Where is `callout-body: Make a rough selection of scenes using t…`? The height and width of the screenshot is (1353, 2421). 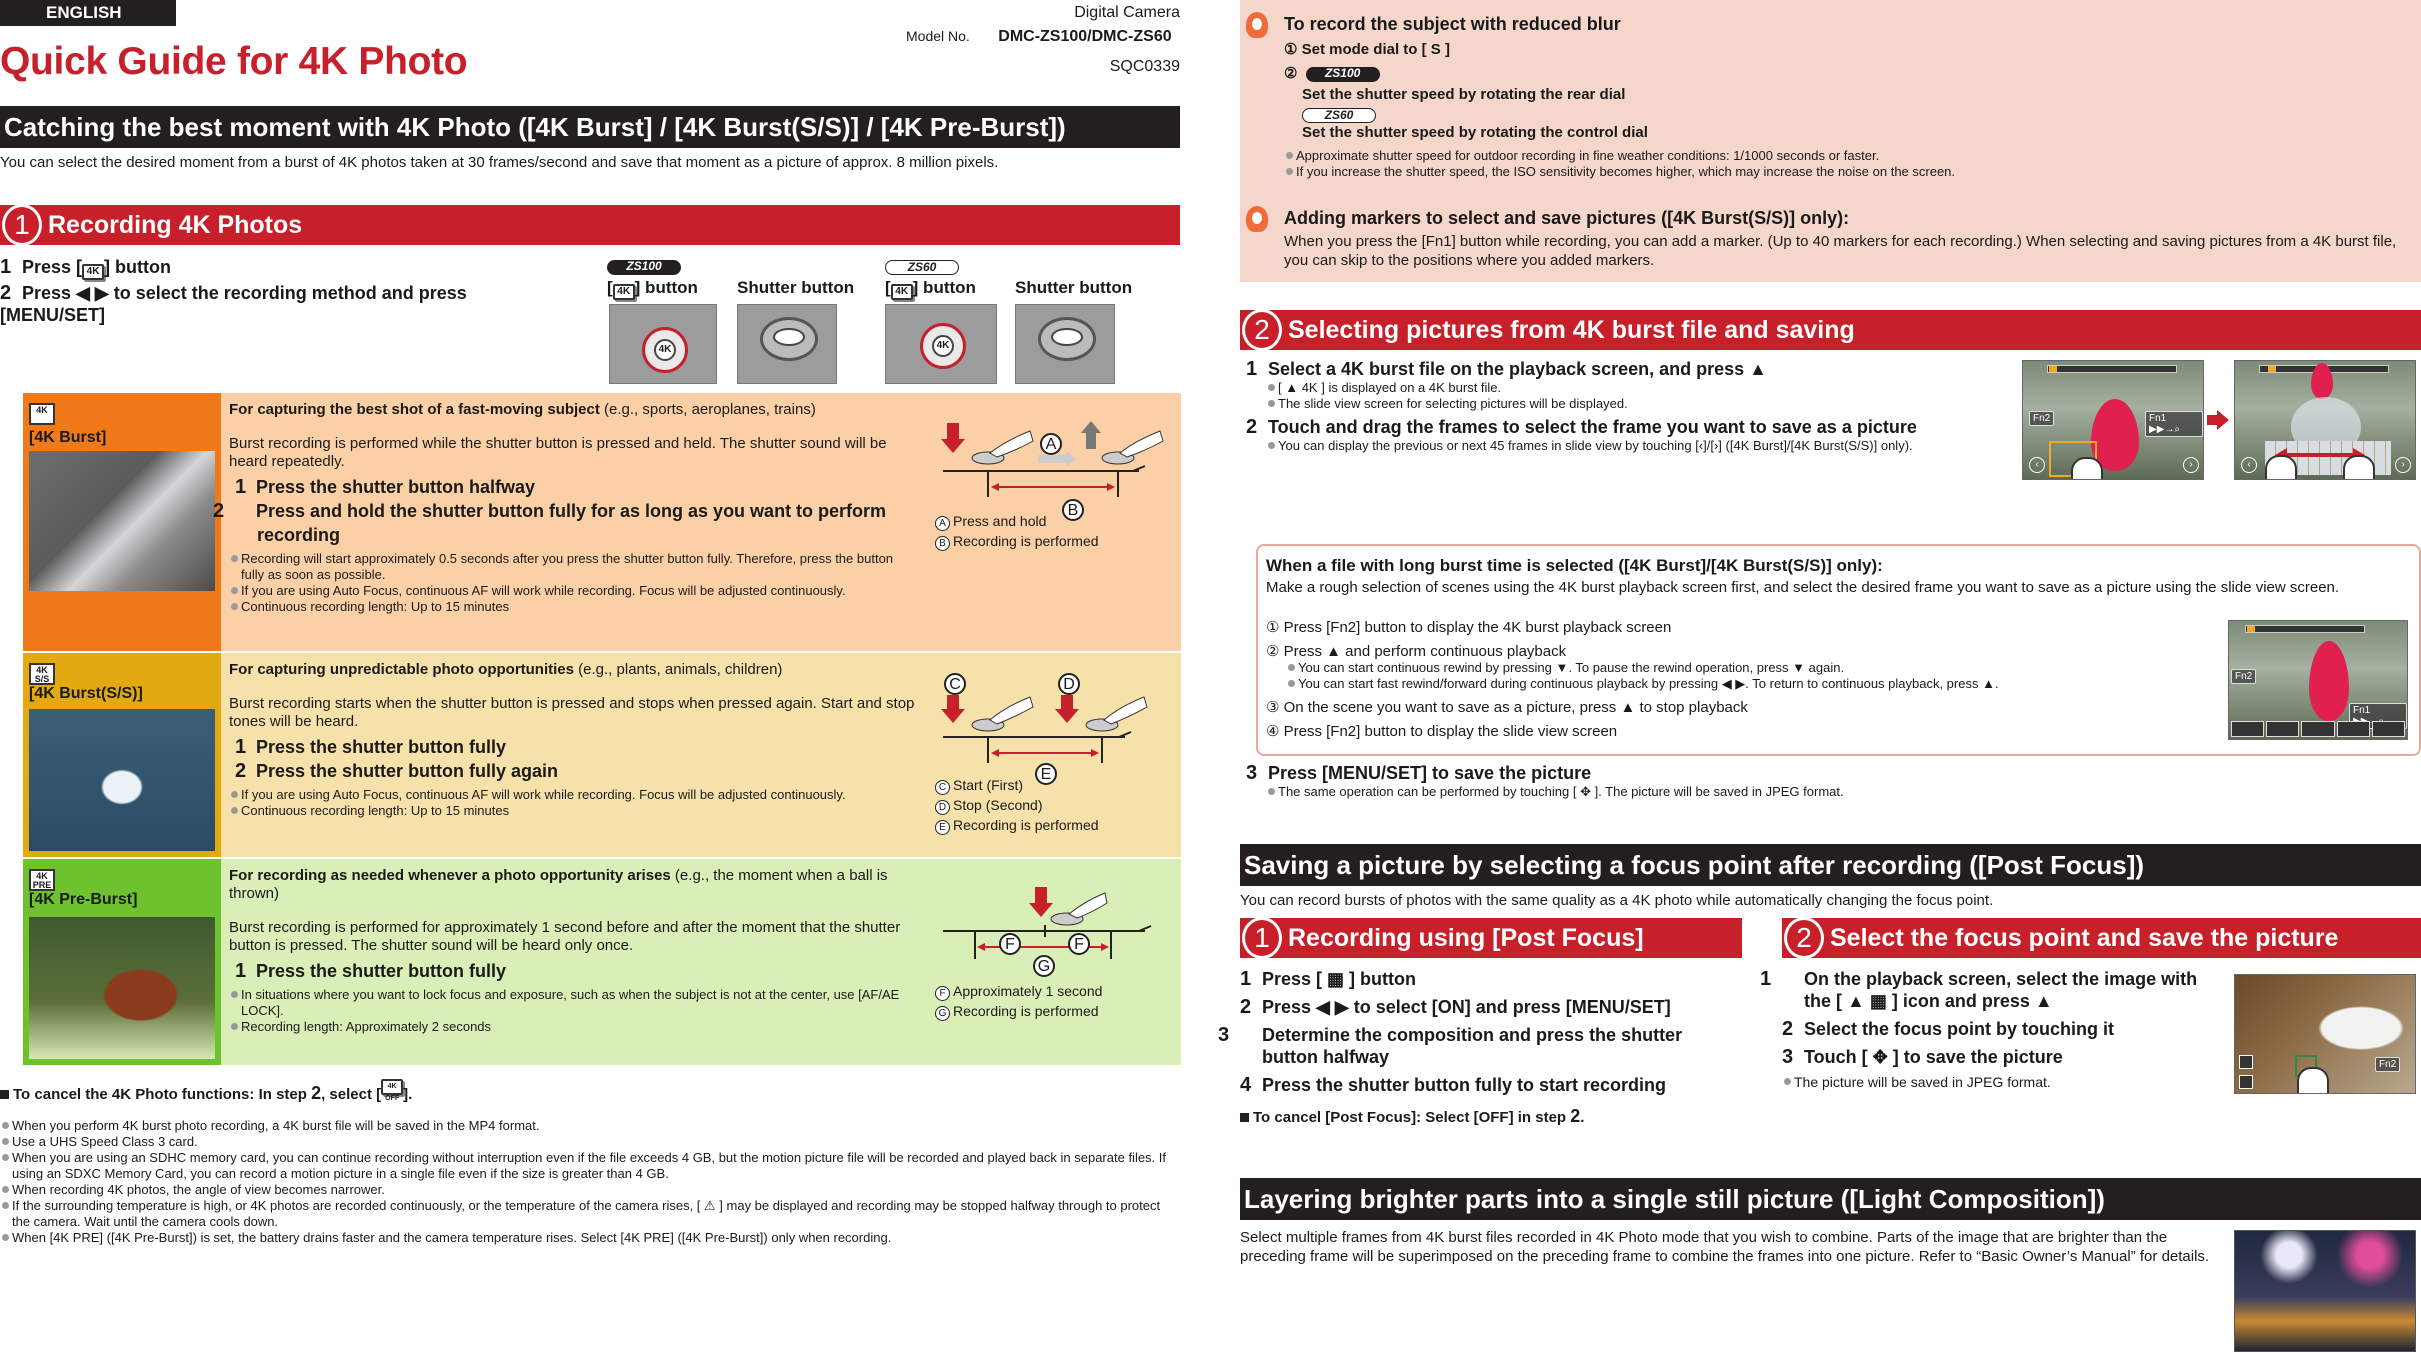
callout-body: Make a rough selection of scenes using t… is located at coordinates (1803, 587).